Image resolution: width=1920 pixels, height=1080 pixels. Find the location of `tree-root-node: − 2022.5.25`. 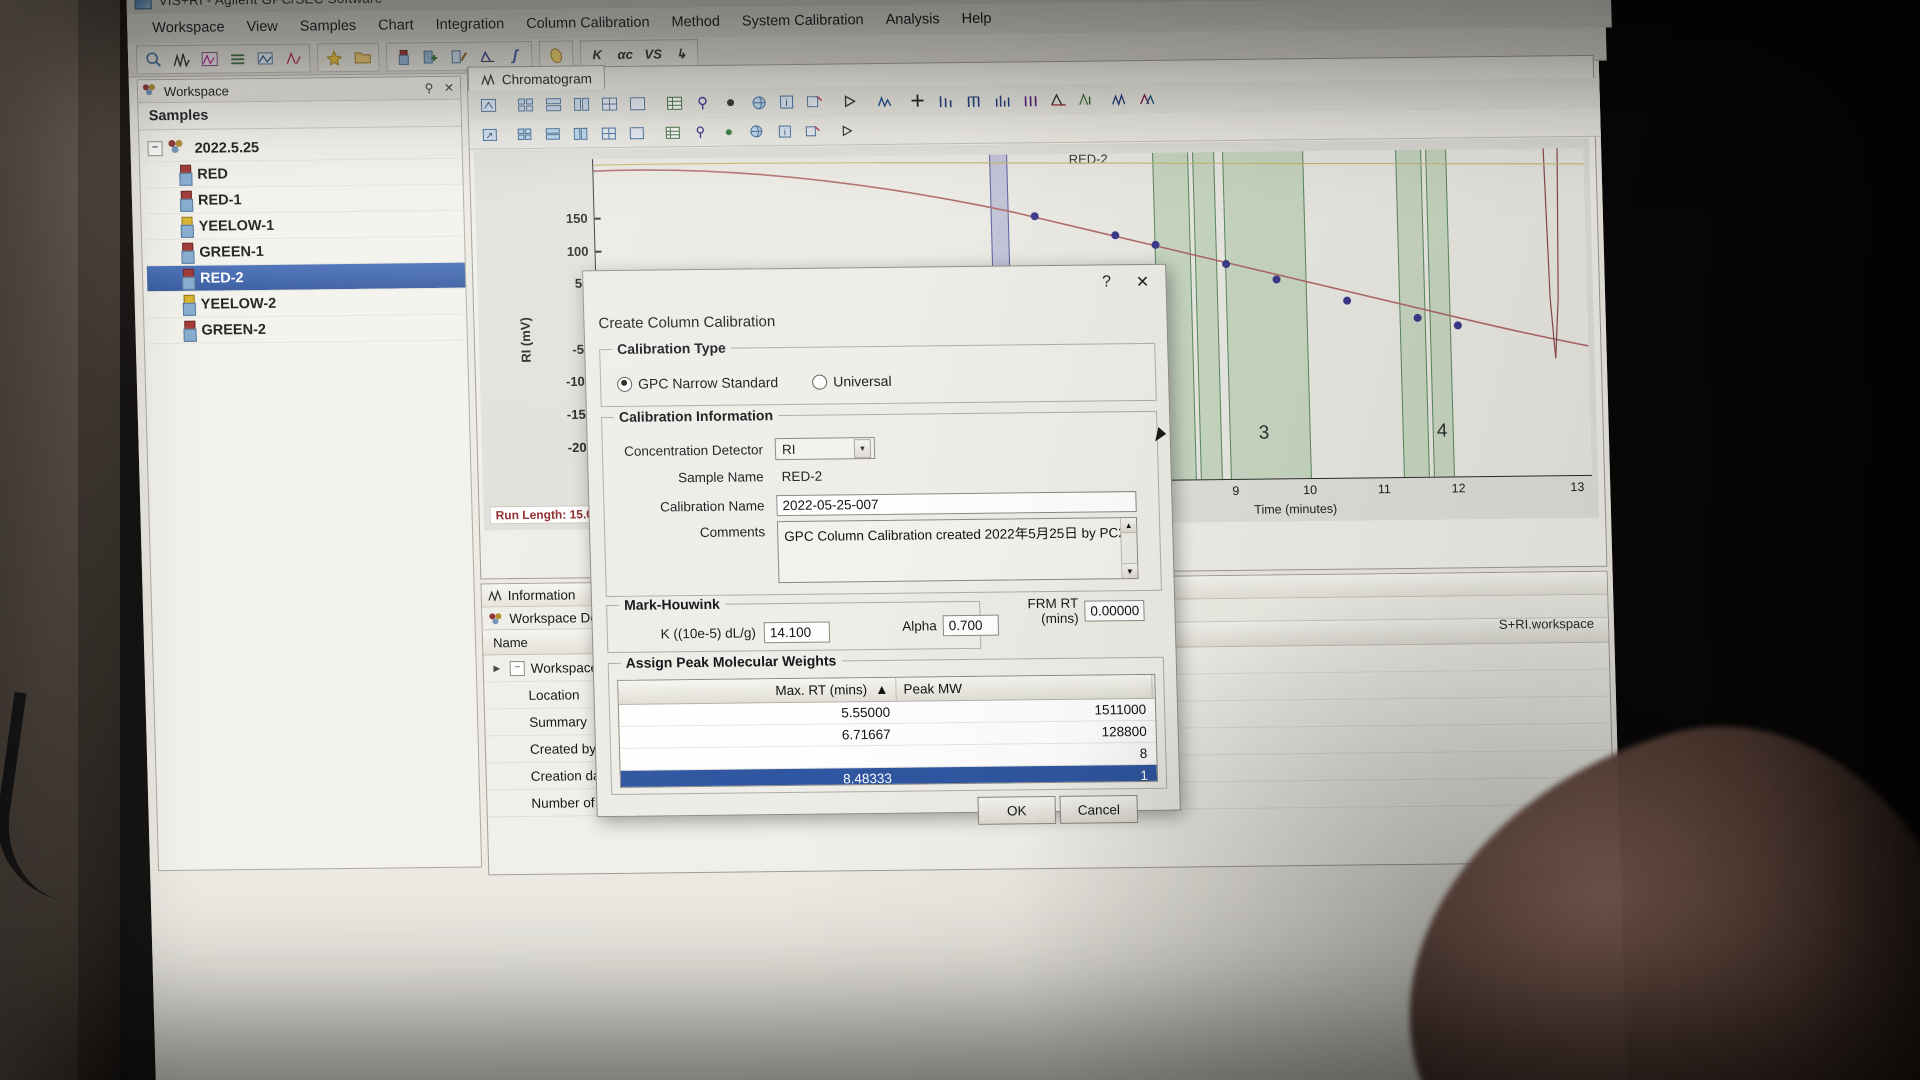

tree-root-node: − 2022.5.25 is located at coordinates (302, 147).